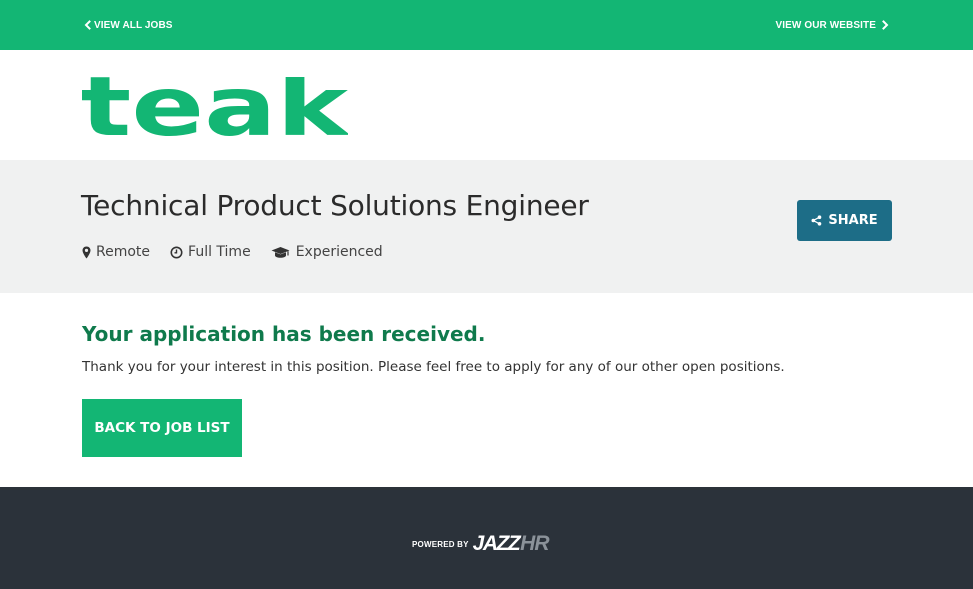 The height and width of the screenshot is (589, 973). I want to click on hr-wordmark: HR, so click(534, 543).